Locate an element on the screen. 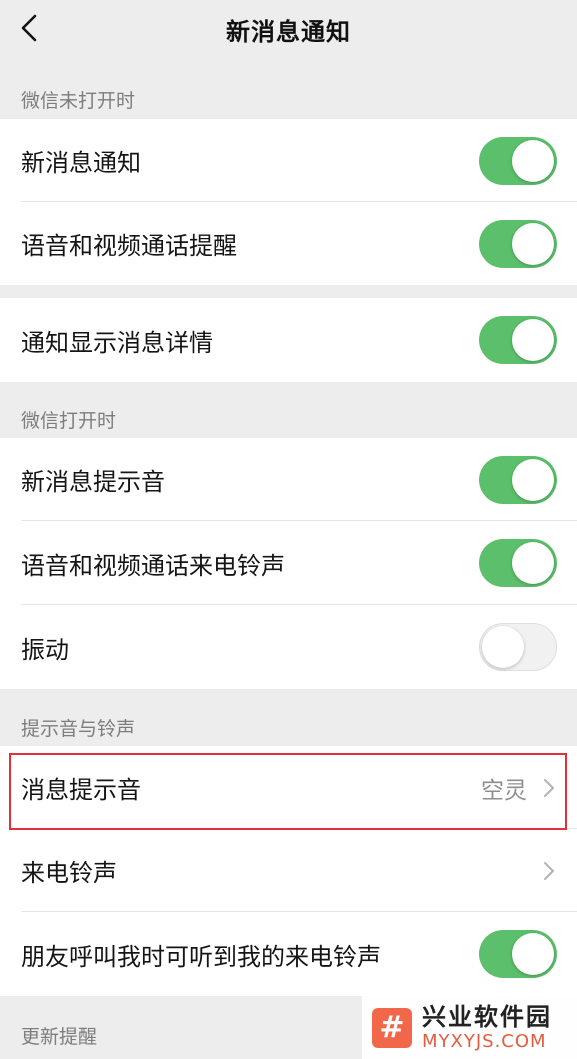 This screenshot has width=577, height=1059. setting-row-call-ringtone: 语音和视频通话来电铃声 is located at coordinates (288, 563).